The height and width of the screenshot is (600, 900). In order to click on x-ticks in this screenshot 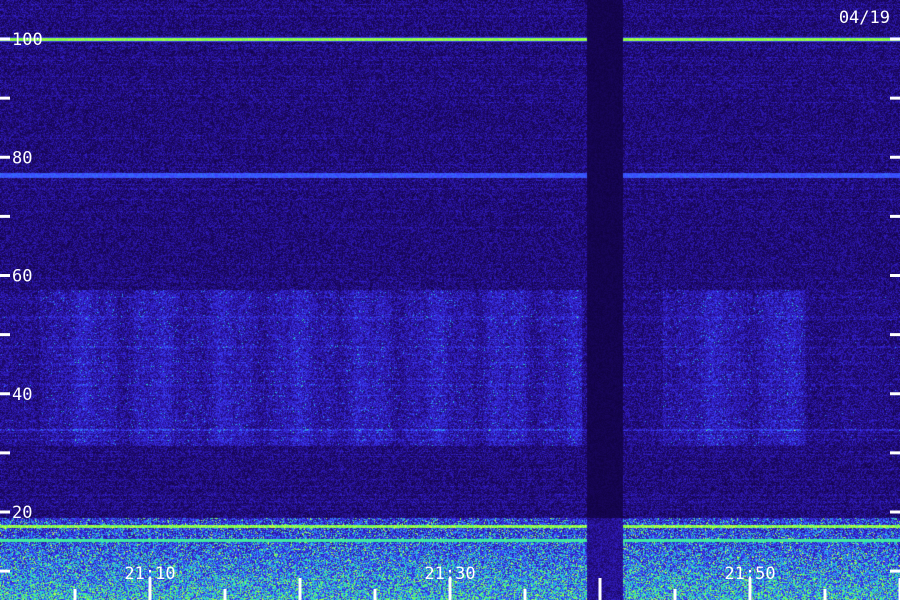, I will do `click(486, 589)`.